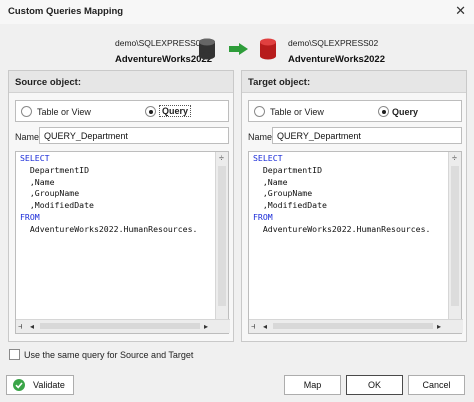 The height and width of the screenshot is (402, 474). What do you see at coordinates (336, 59) in the screenshot?
I see `target-database-label: AdventureWorks2022` at bounding box center [336, 59].